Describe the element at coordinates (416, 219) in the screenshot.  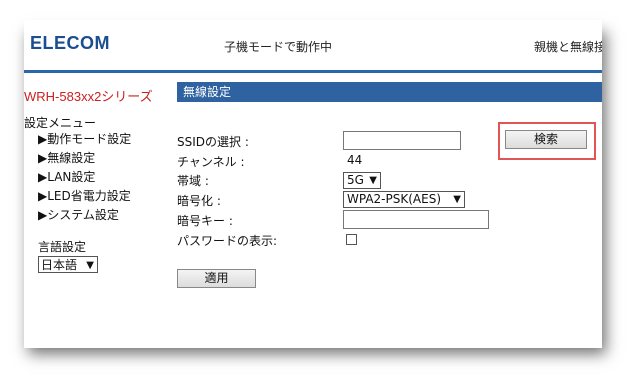
I see `key-input` at that location.